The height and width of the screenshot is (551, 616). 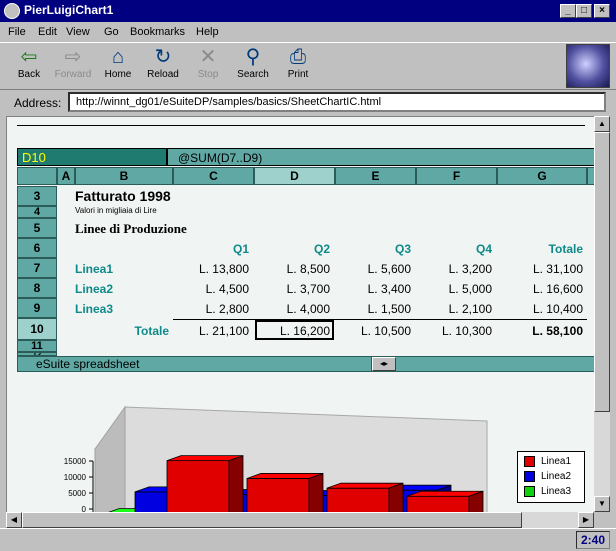 What do you see at coordinates (308, 11) in the screenshot?
I see `title-bar: PierLuigiChart1 _ □ ×` at bounding box center [308, 11].